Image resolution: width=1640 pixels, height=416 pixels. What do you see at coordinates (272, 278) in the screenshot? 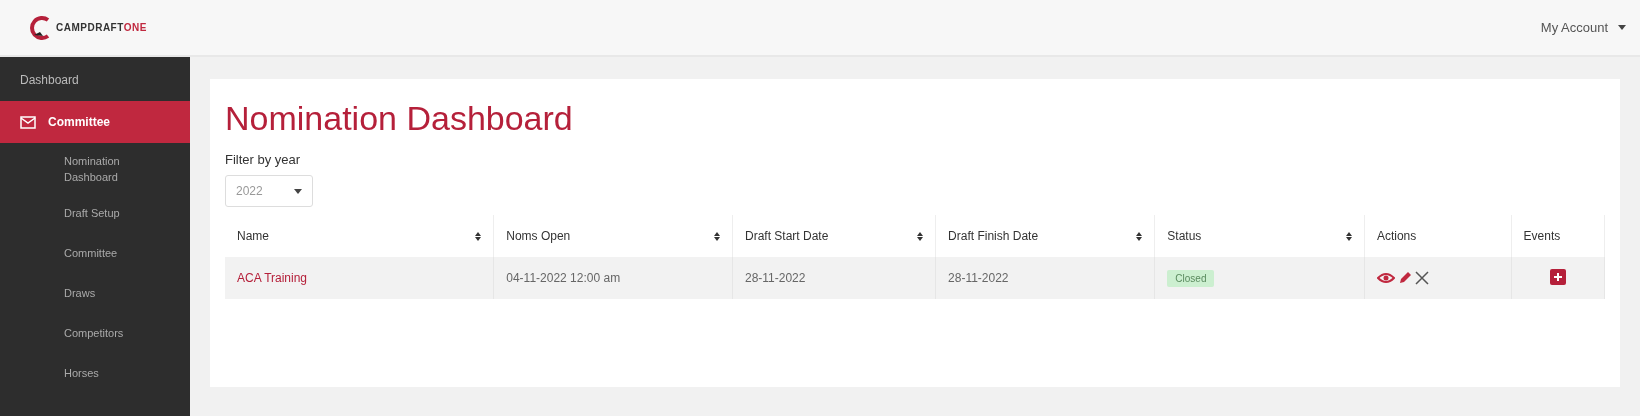
I see `event-link: ACA Training` at bounding box center [272, 278].